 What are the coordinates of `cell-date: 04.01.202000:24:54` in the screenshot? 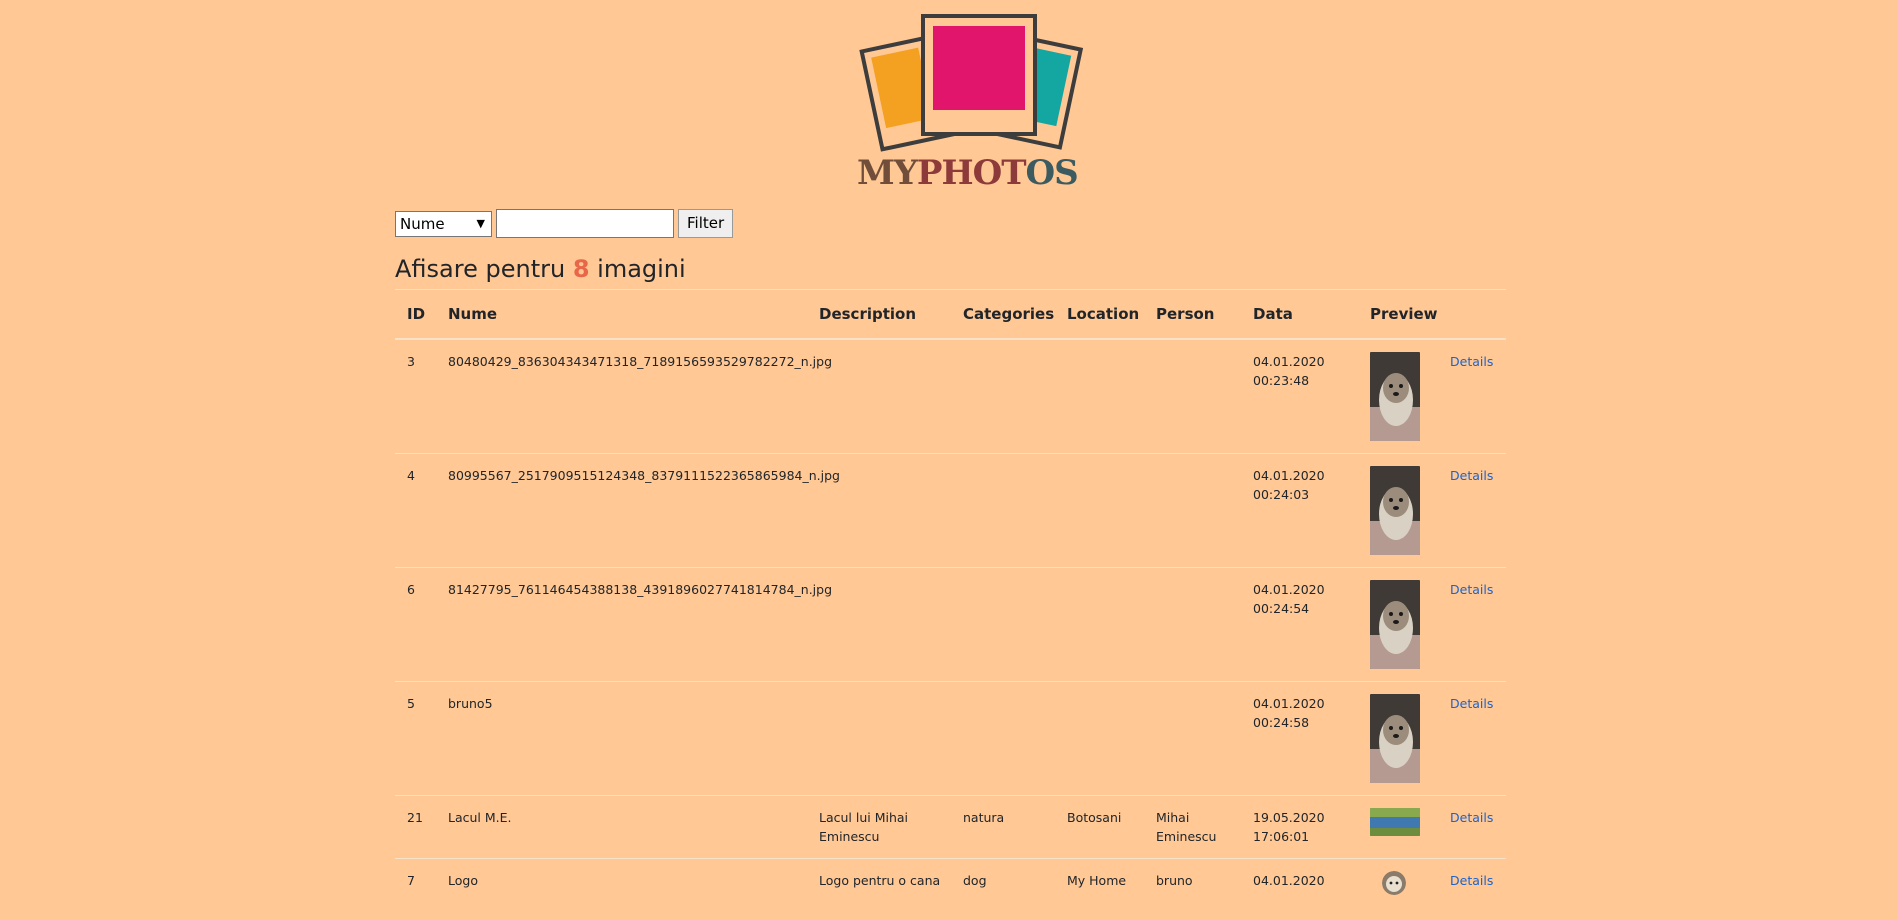 It's located at (1299, 624).